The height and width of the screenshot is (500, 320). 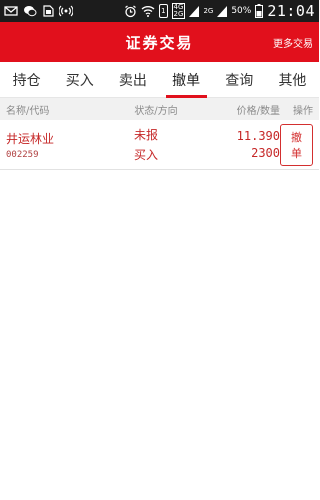 I want to click on tab-buy: 买入, so click(x=79, y=79).